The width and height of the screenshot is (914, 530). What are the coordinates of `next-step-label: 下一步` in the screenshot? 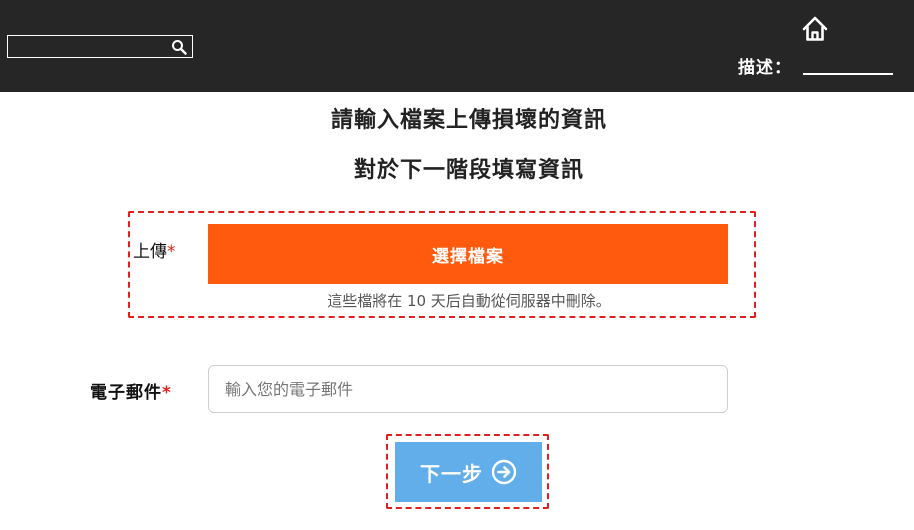 It's located at (451, 473).